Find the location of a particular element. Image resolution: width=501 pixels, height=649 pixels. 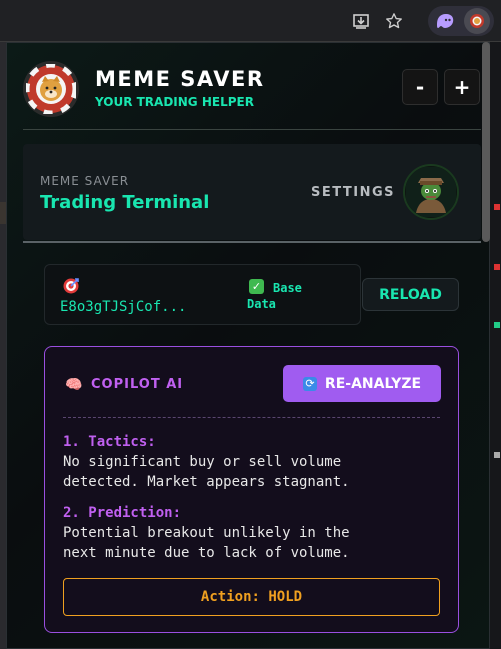

popup-header: MEME SAVER YOUR TRADING HELPER - + is located at coordinates (252, 90).